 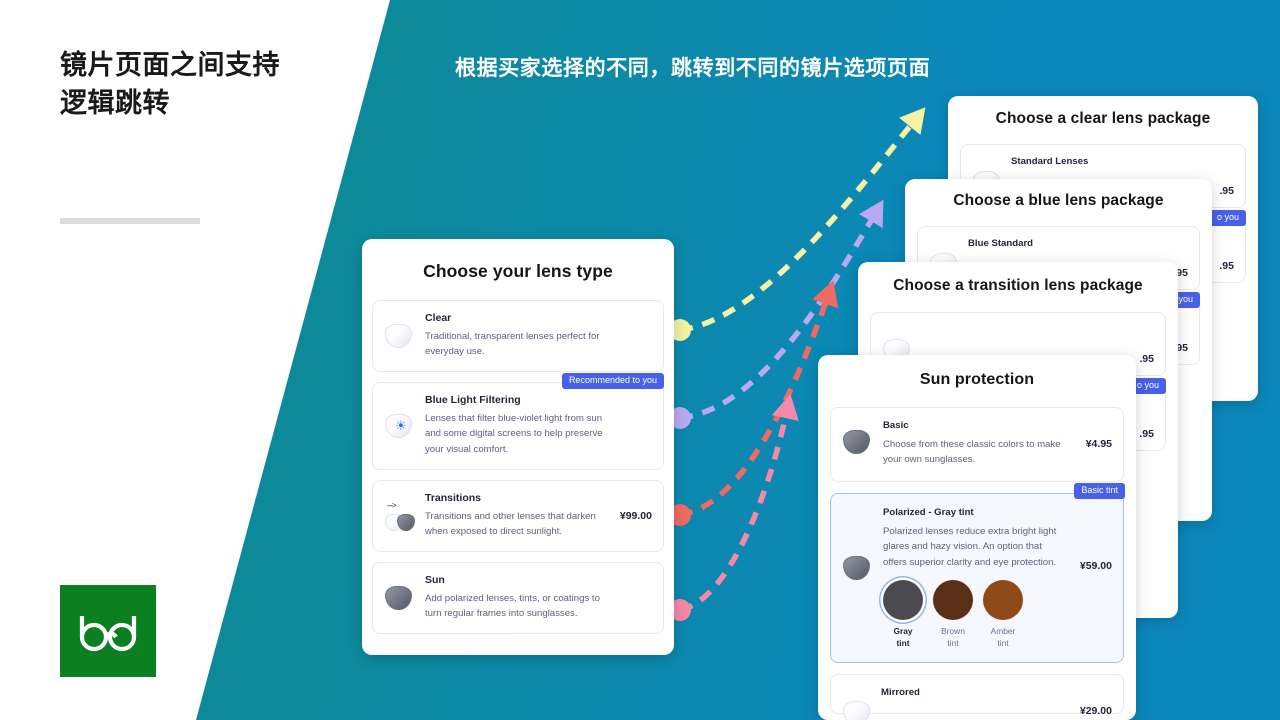 I want to click on lens-option-name: Clear, so click(x=438, y=318).